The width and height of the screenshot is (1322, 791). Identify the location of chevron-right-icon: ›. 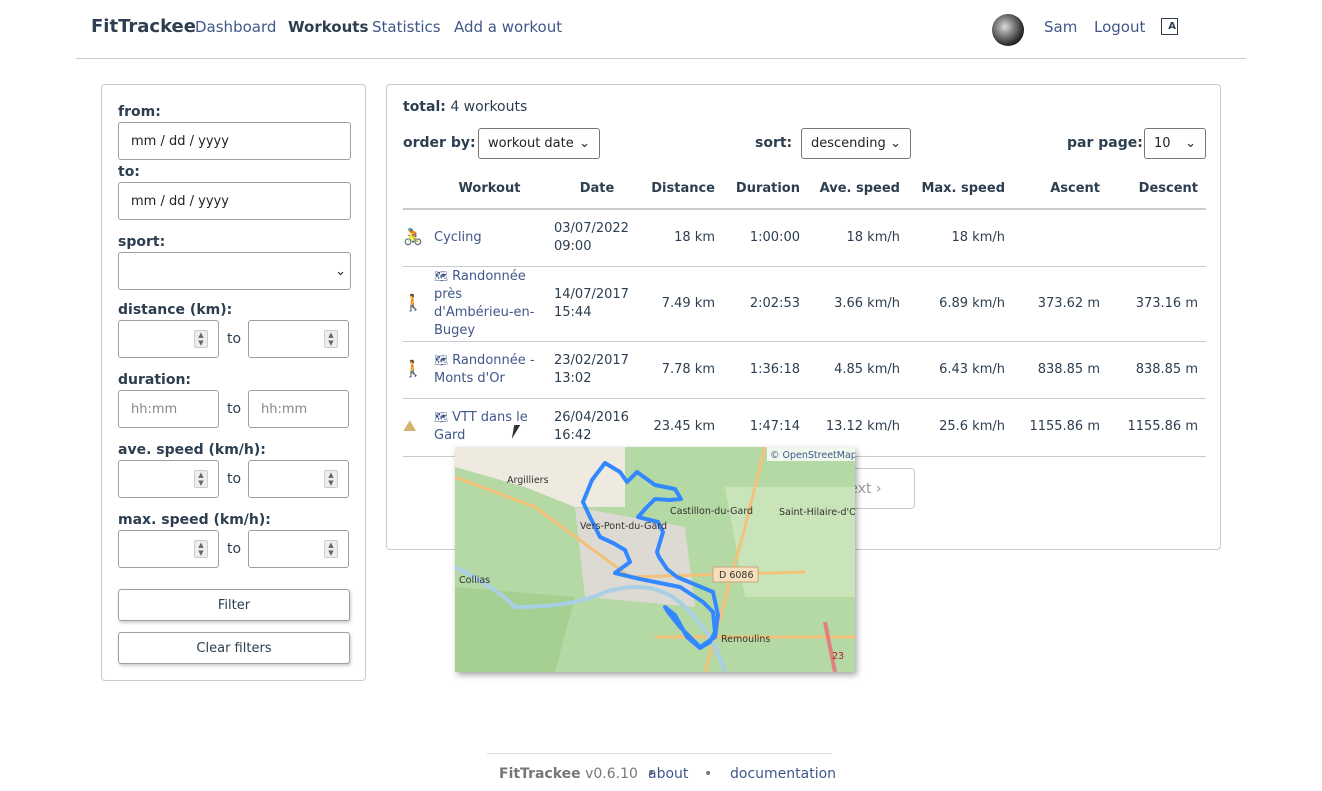
(878, 488).